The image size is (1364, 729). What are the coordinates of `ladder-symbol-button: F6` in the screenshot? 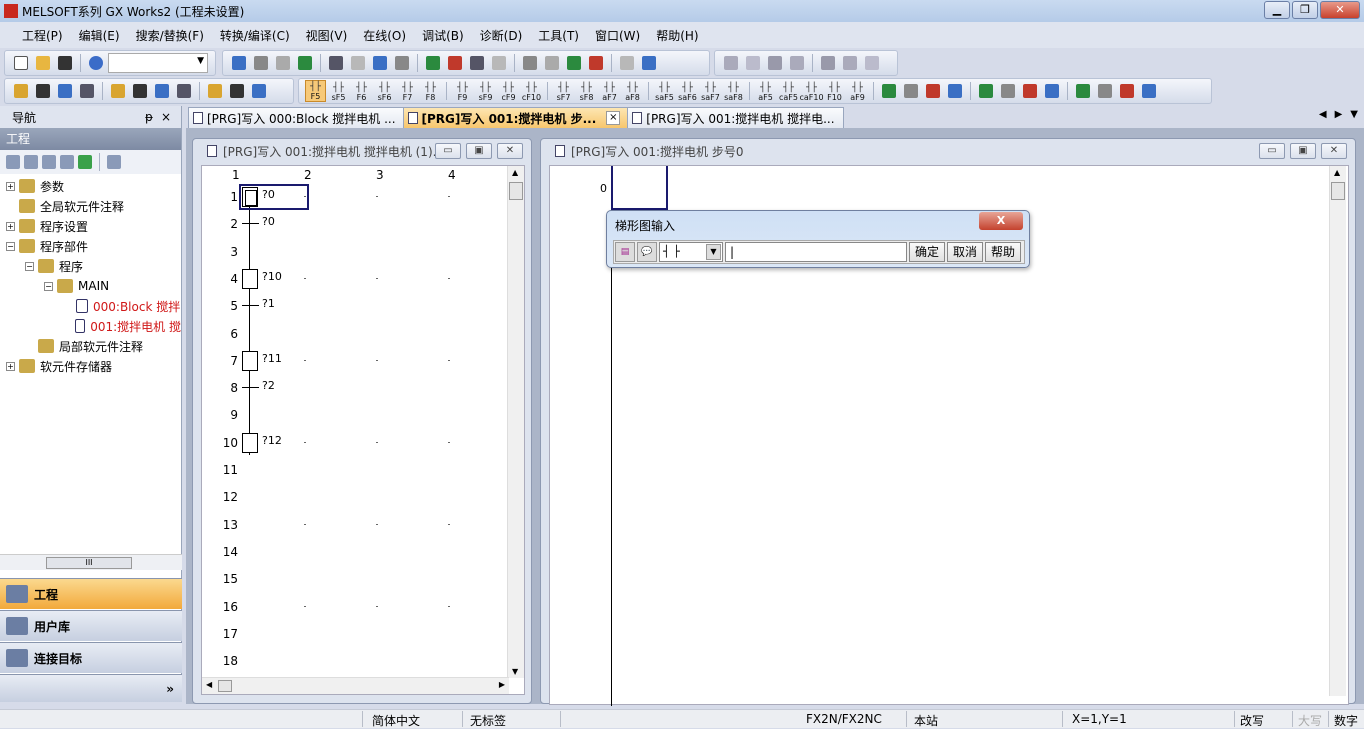 It's located at (361, 91).